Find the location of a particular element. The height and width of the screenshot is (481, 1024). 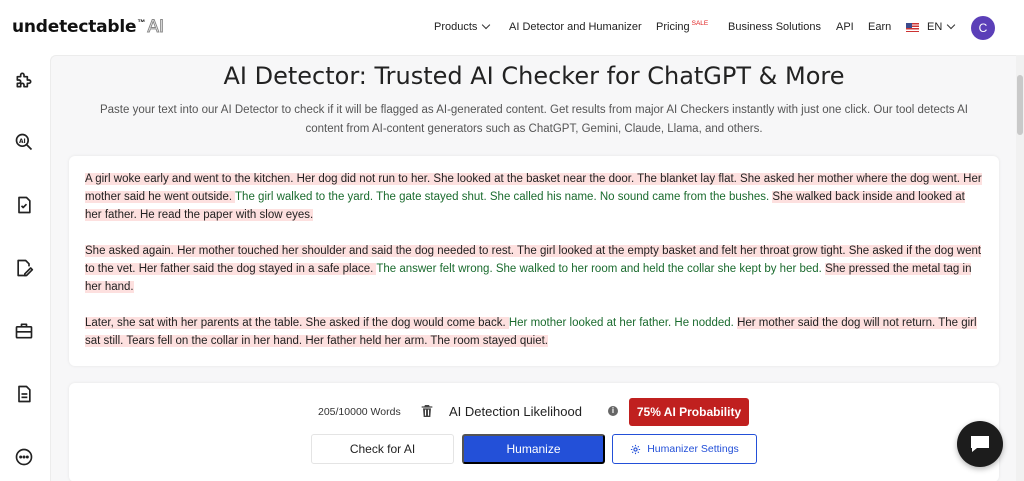

nav-ai-detector: AI Detector and Humanizer is located at coordinates (575, 27).